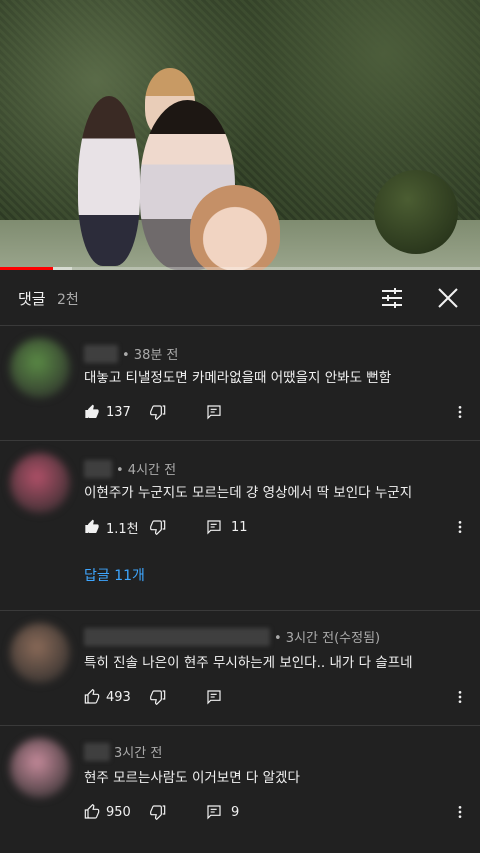  I want to click on comment-time: • 3시간 전(수정됨), so click(327, 638).